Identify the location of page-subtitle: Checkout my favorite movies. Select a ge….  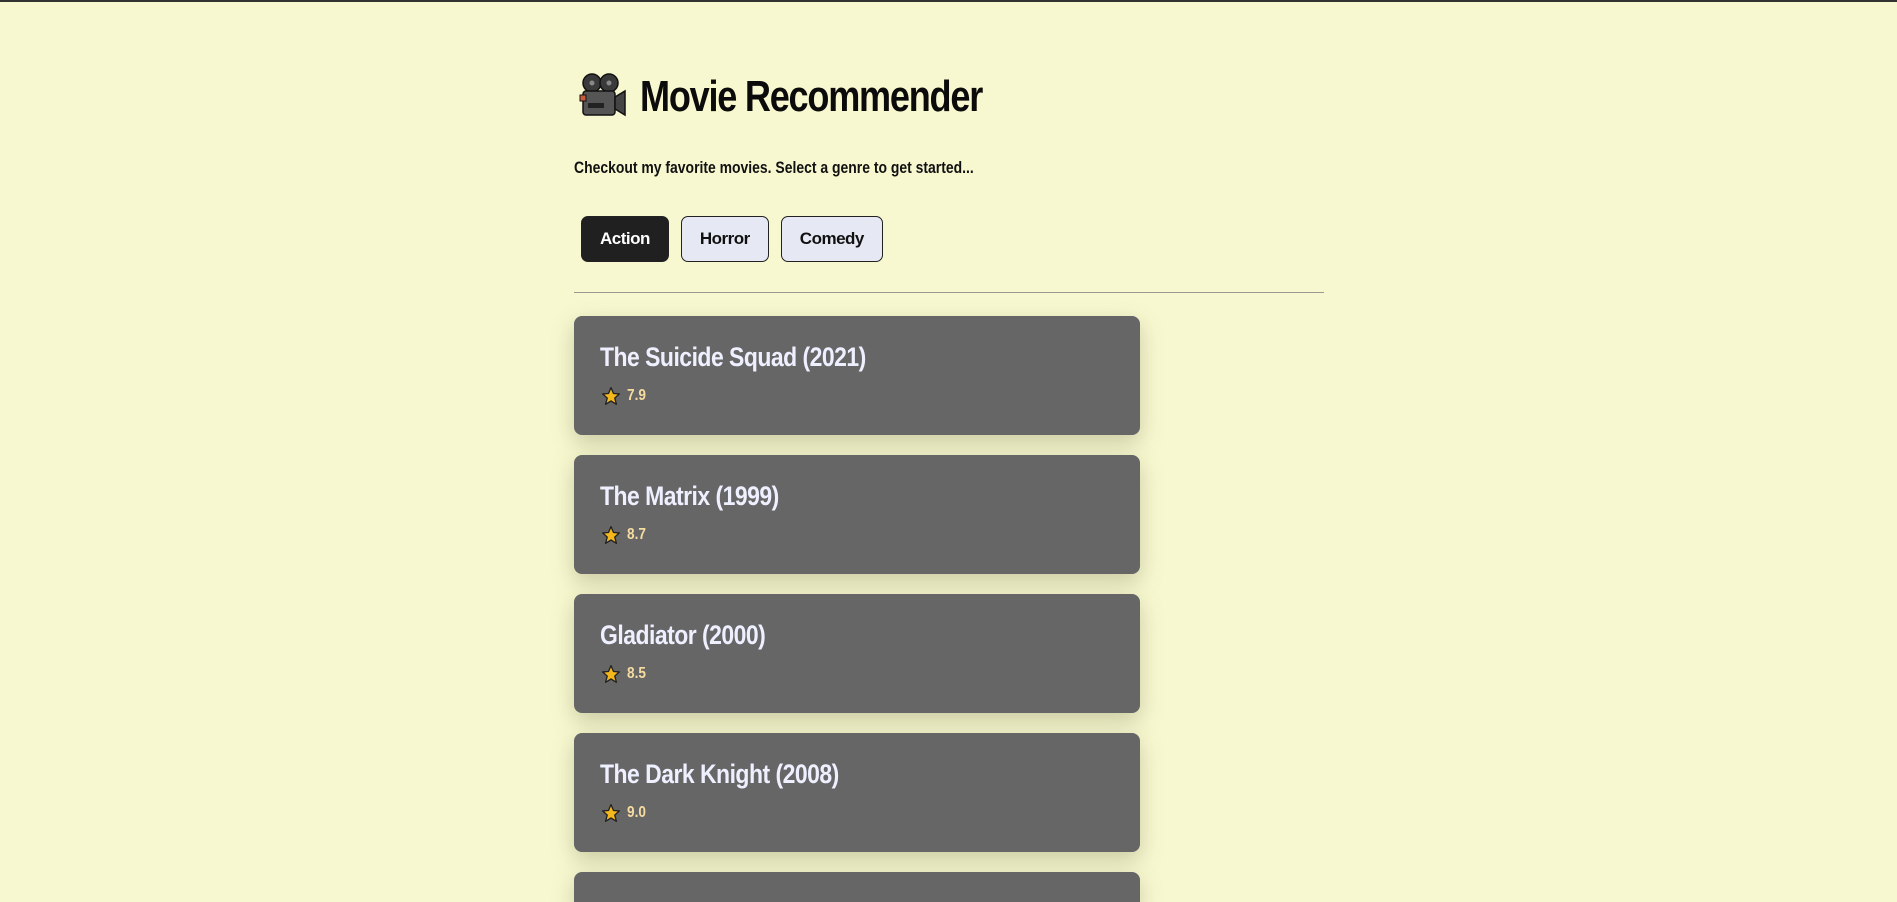
(774, 167).